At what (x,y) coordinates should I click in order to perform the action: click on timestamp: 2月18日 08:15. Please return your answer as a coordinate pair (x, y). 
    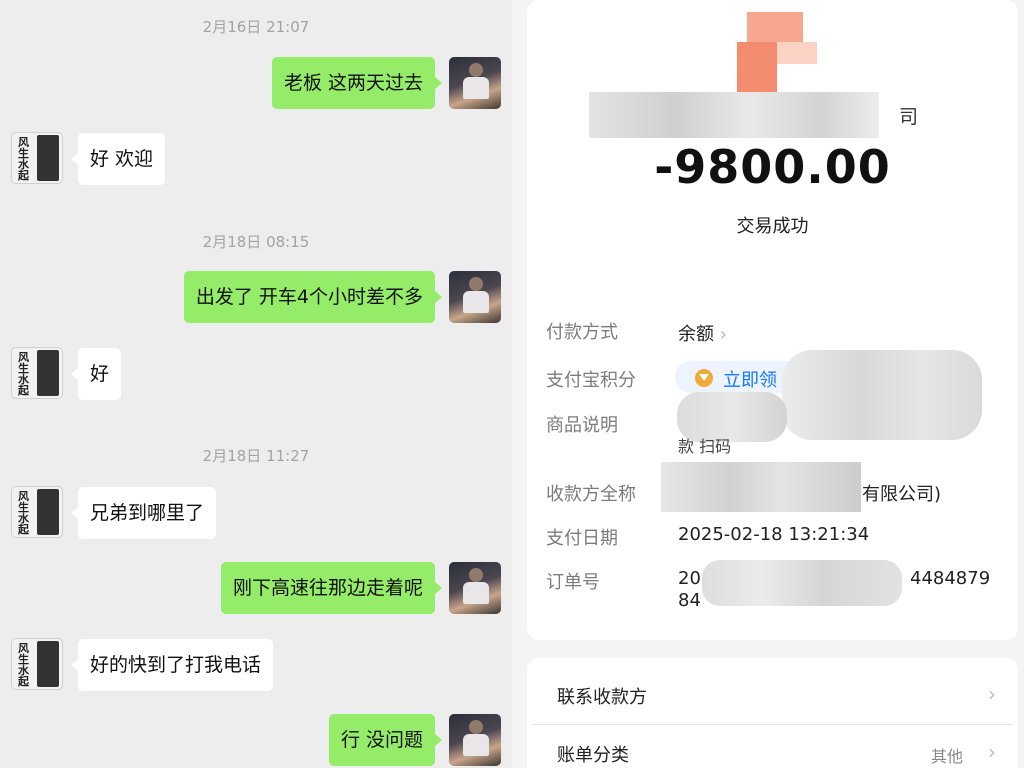
    Looking at the image, I should click on (256, 242).